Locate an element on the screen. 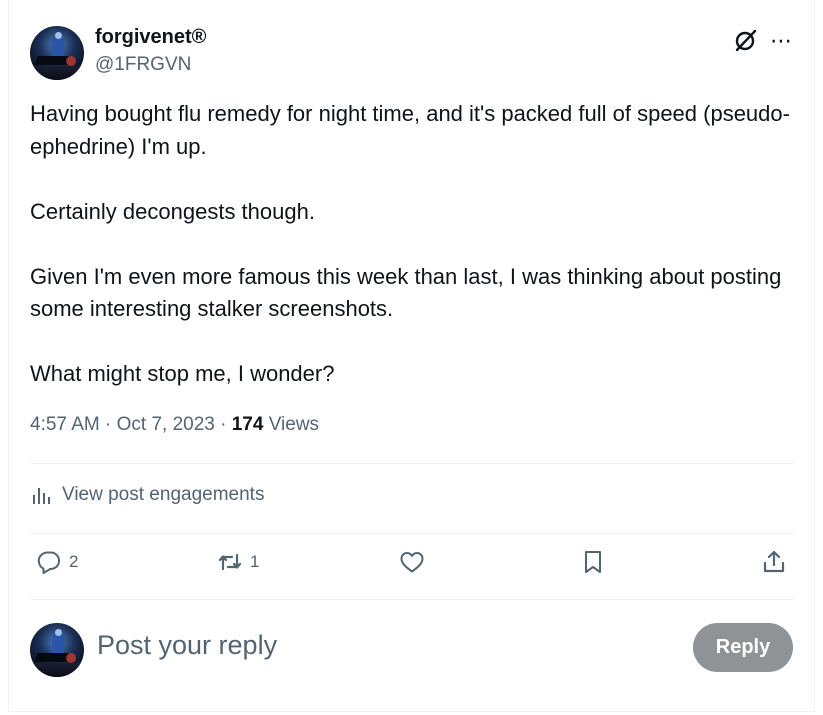  more-options-icon: ⋯ is located at coordinates (781, 41).